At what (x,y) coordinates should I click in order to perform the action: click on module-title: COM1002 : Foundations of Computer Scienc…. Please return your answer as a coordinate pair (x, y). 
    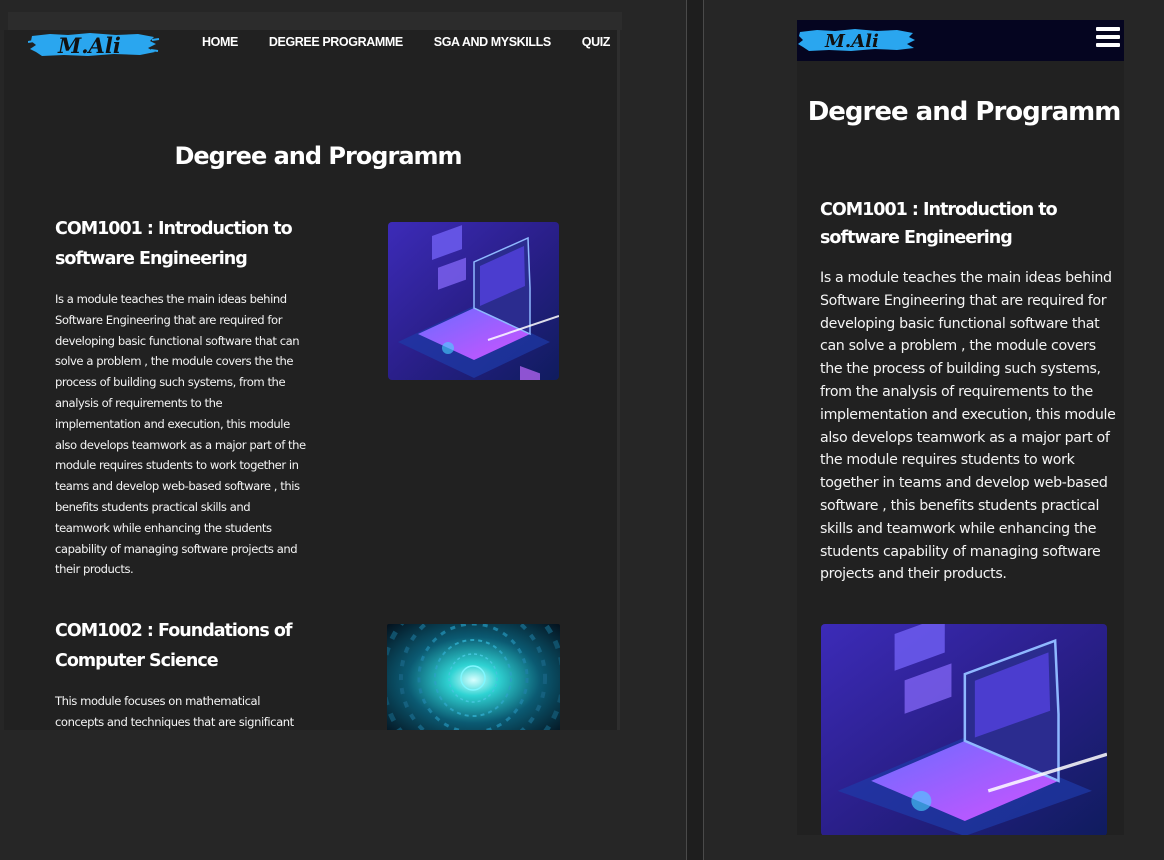
    Looking at the image, I should click on (174, 646).